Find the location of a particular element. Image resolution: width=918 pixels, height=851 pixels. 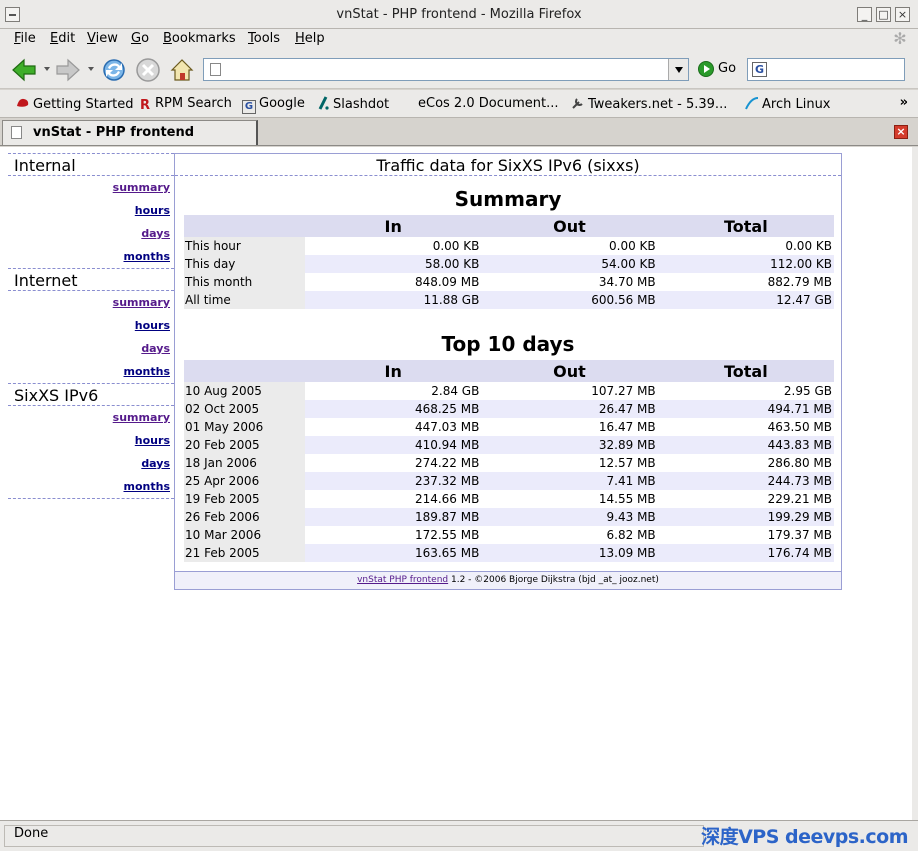

row-out: 12.57 MB is located at coordinates (569, 463).